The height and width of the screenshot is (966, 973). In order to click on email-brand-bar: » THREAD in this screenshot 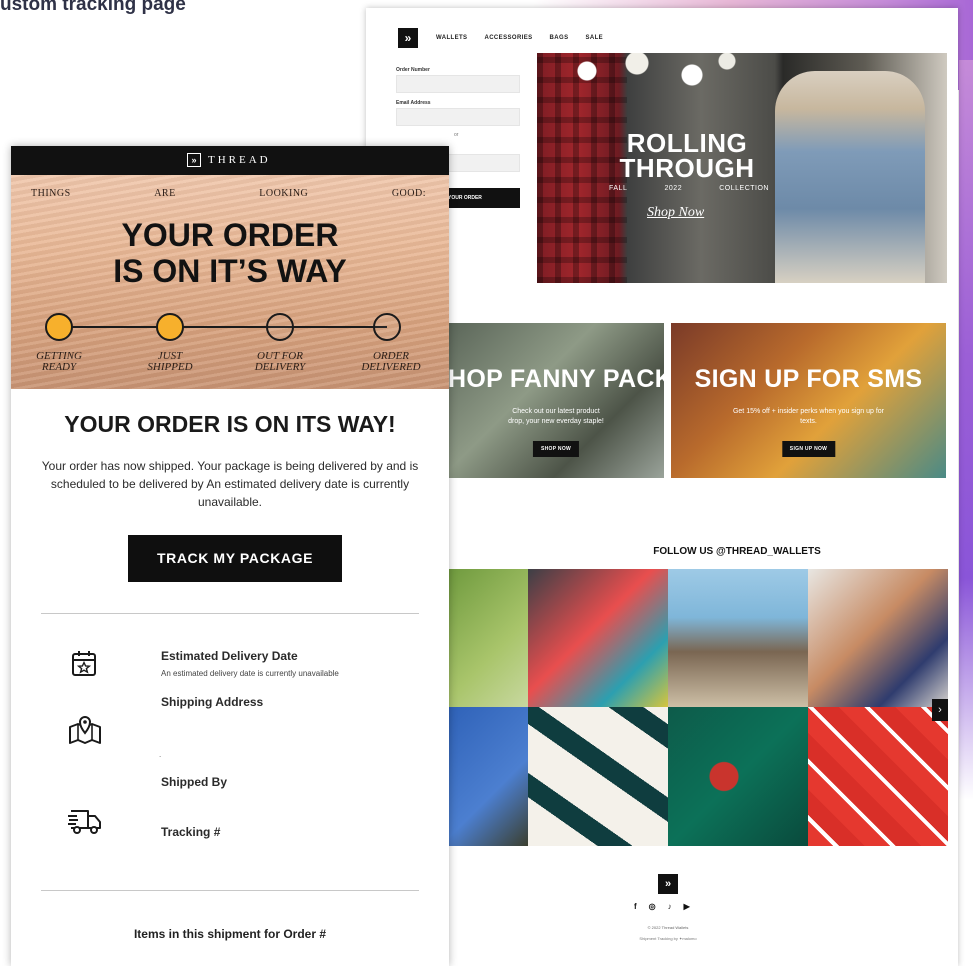, I will do `click(230, 160)`.